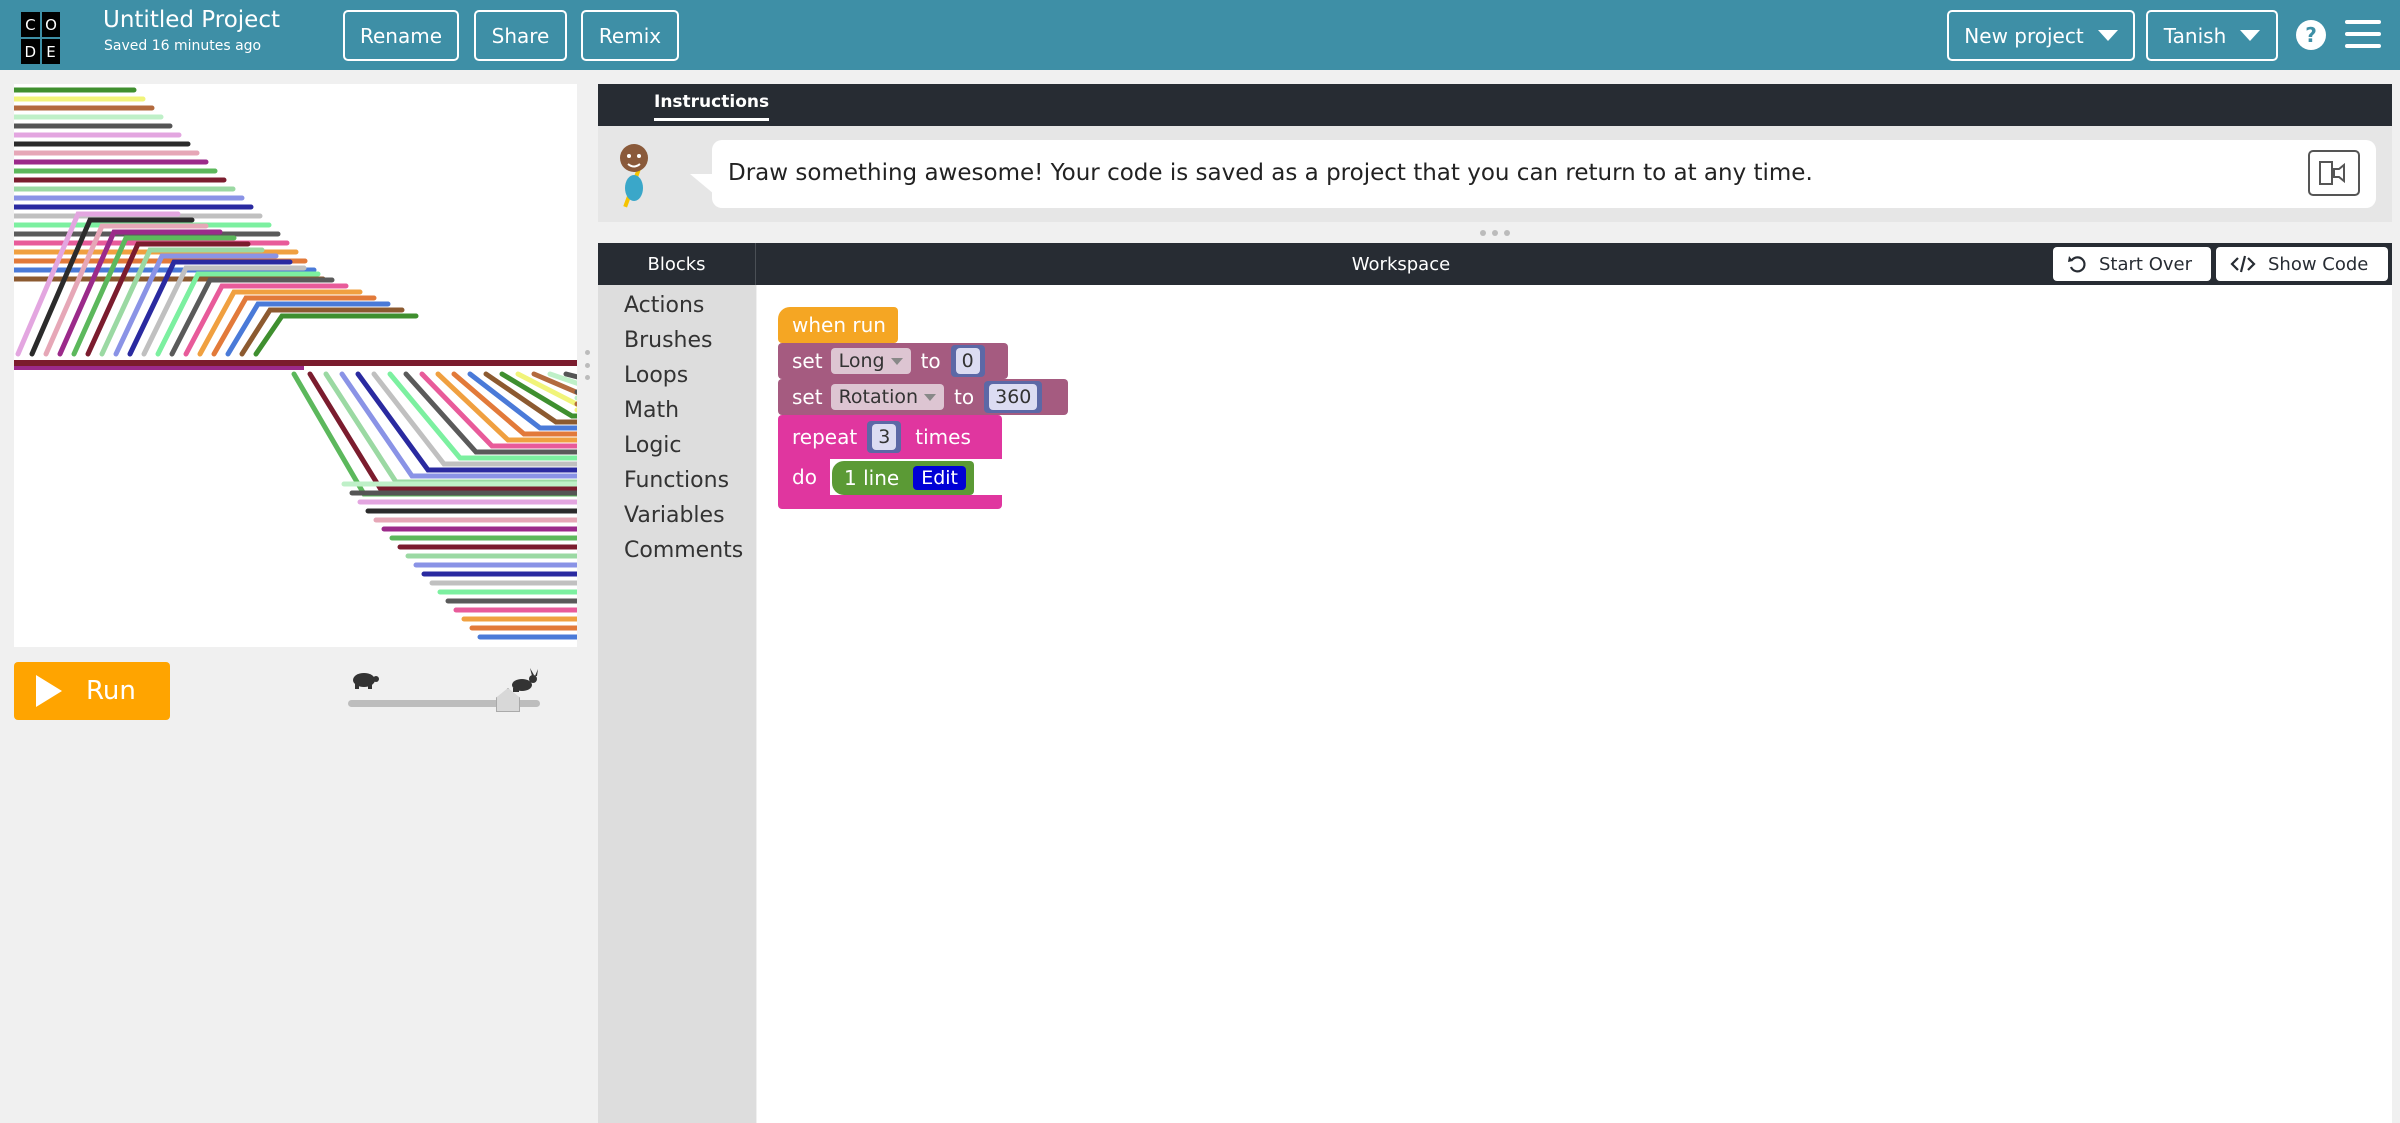 The width and height of the screenshot is (2400, 1123). I want to click on start-over-button: Start Over, so click(2132, 264).